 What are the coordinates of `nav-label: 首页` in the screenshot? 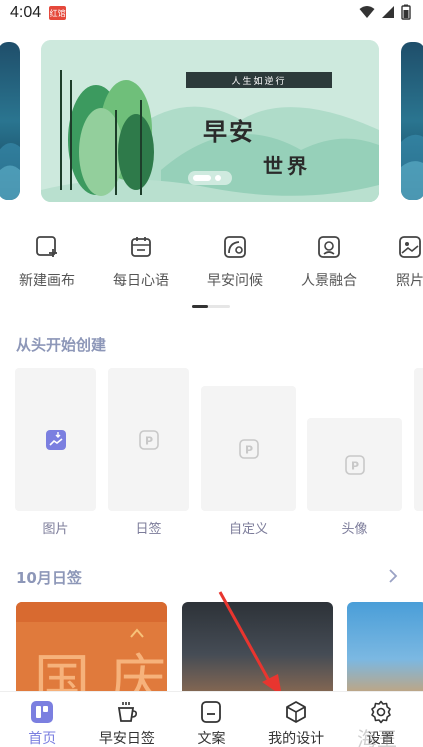 It's located at (42, 739).